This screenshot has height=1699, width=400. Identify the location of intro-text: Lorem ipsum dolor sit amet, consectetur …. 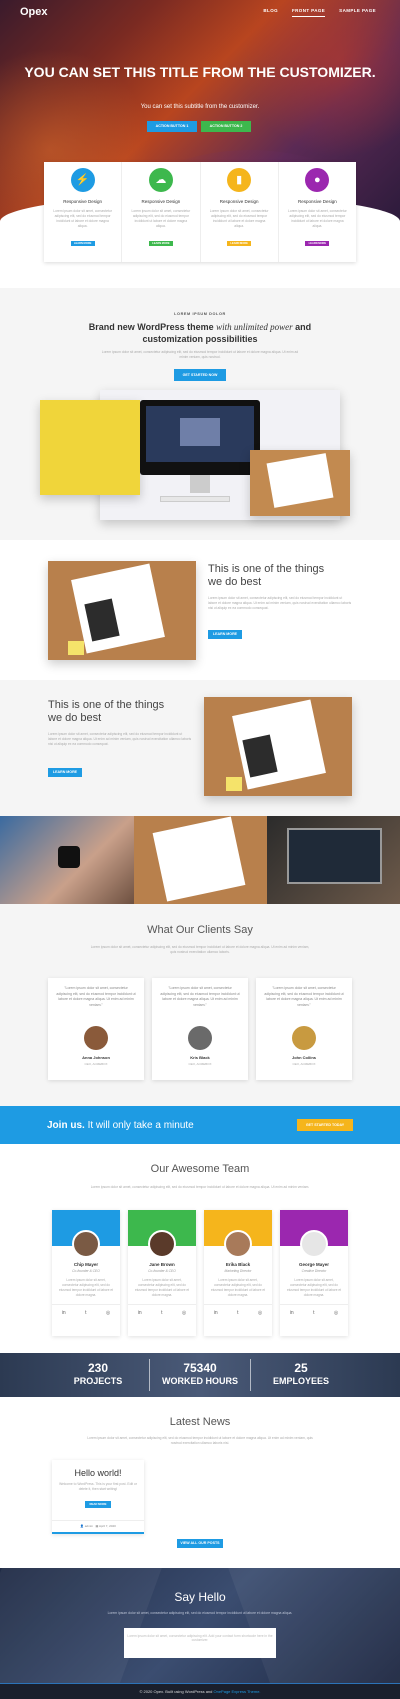
(200, 354).